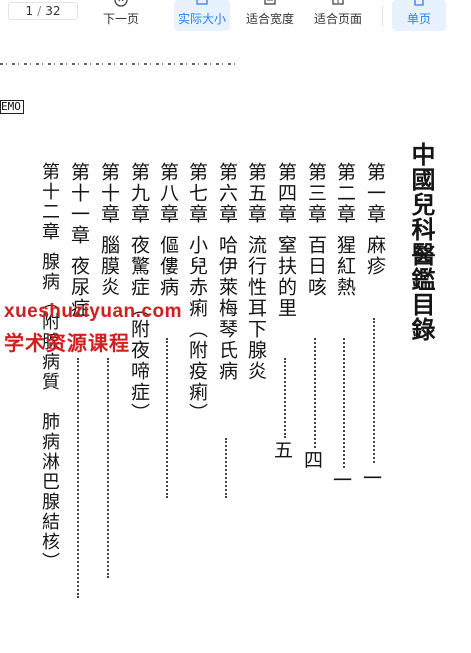 Image resolution: width=471 pixels, height=653 pixels. Describe the element at coordinates (226, 468) in the screenshot. I see `chapter-6-leader` at that location.